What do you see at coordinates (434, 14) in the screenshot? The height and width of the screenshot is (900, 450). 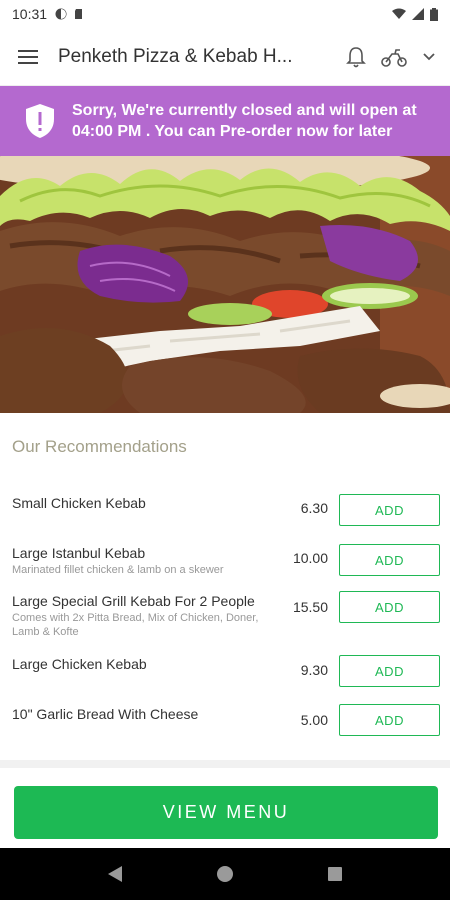 I see `battery-icon` at bounding box center [434, 14].